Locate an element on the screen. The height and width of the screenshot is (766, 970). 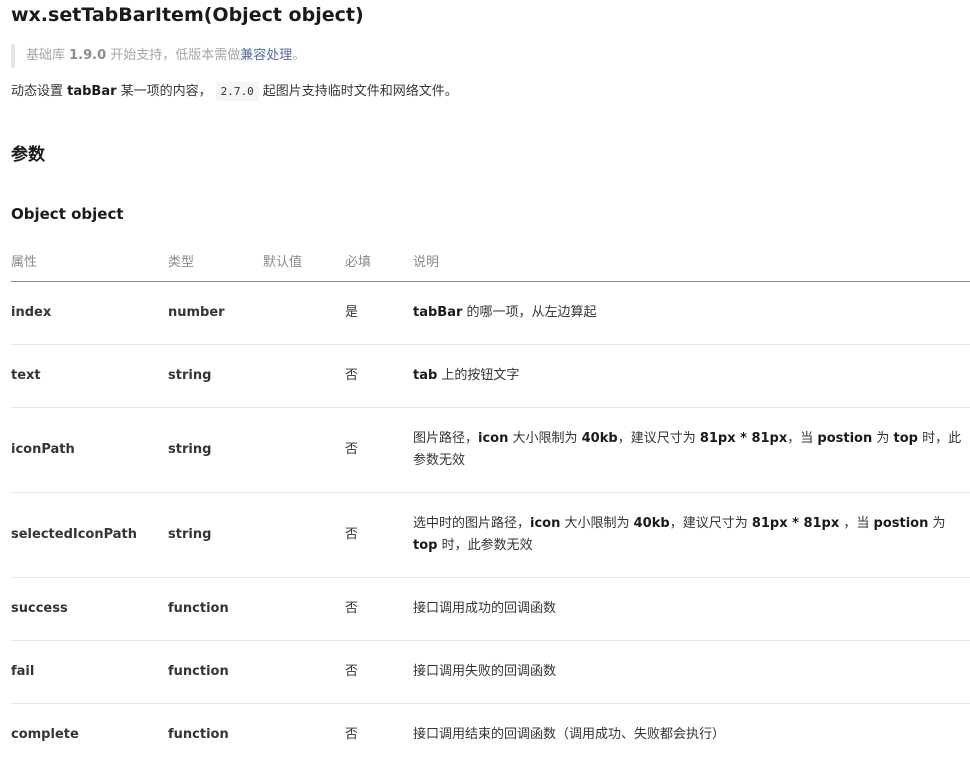
table-row: failfunction 否接口调用失败的回调函数 is located at coordinates (490, 672).